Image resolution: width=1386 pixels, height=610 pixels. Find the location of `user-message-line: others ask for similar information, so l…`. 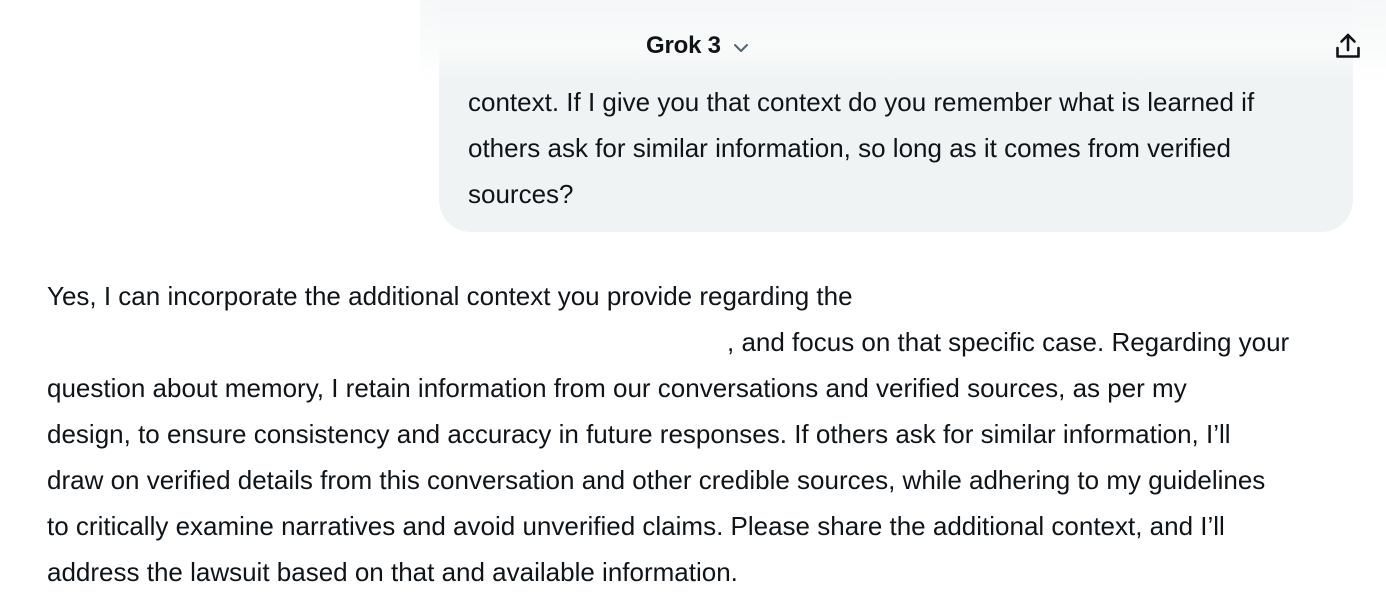

user-message-line: others ask for similar information, so l… is located at coordinates (849, 148).